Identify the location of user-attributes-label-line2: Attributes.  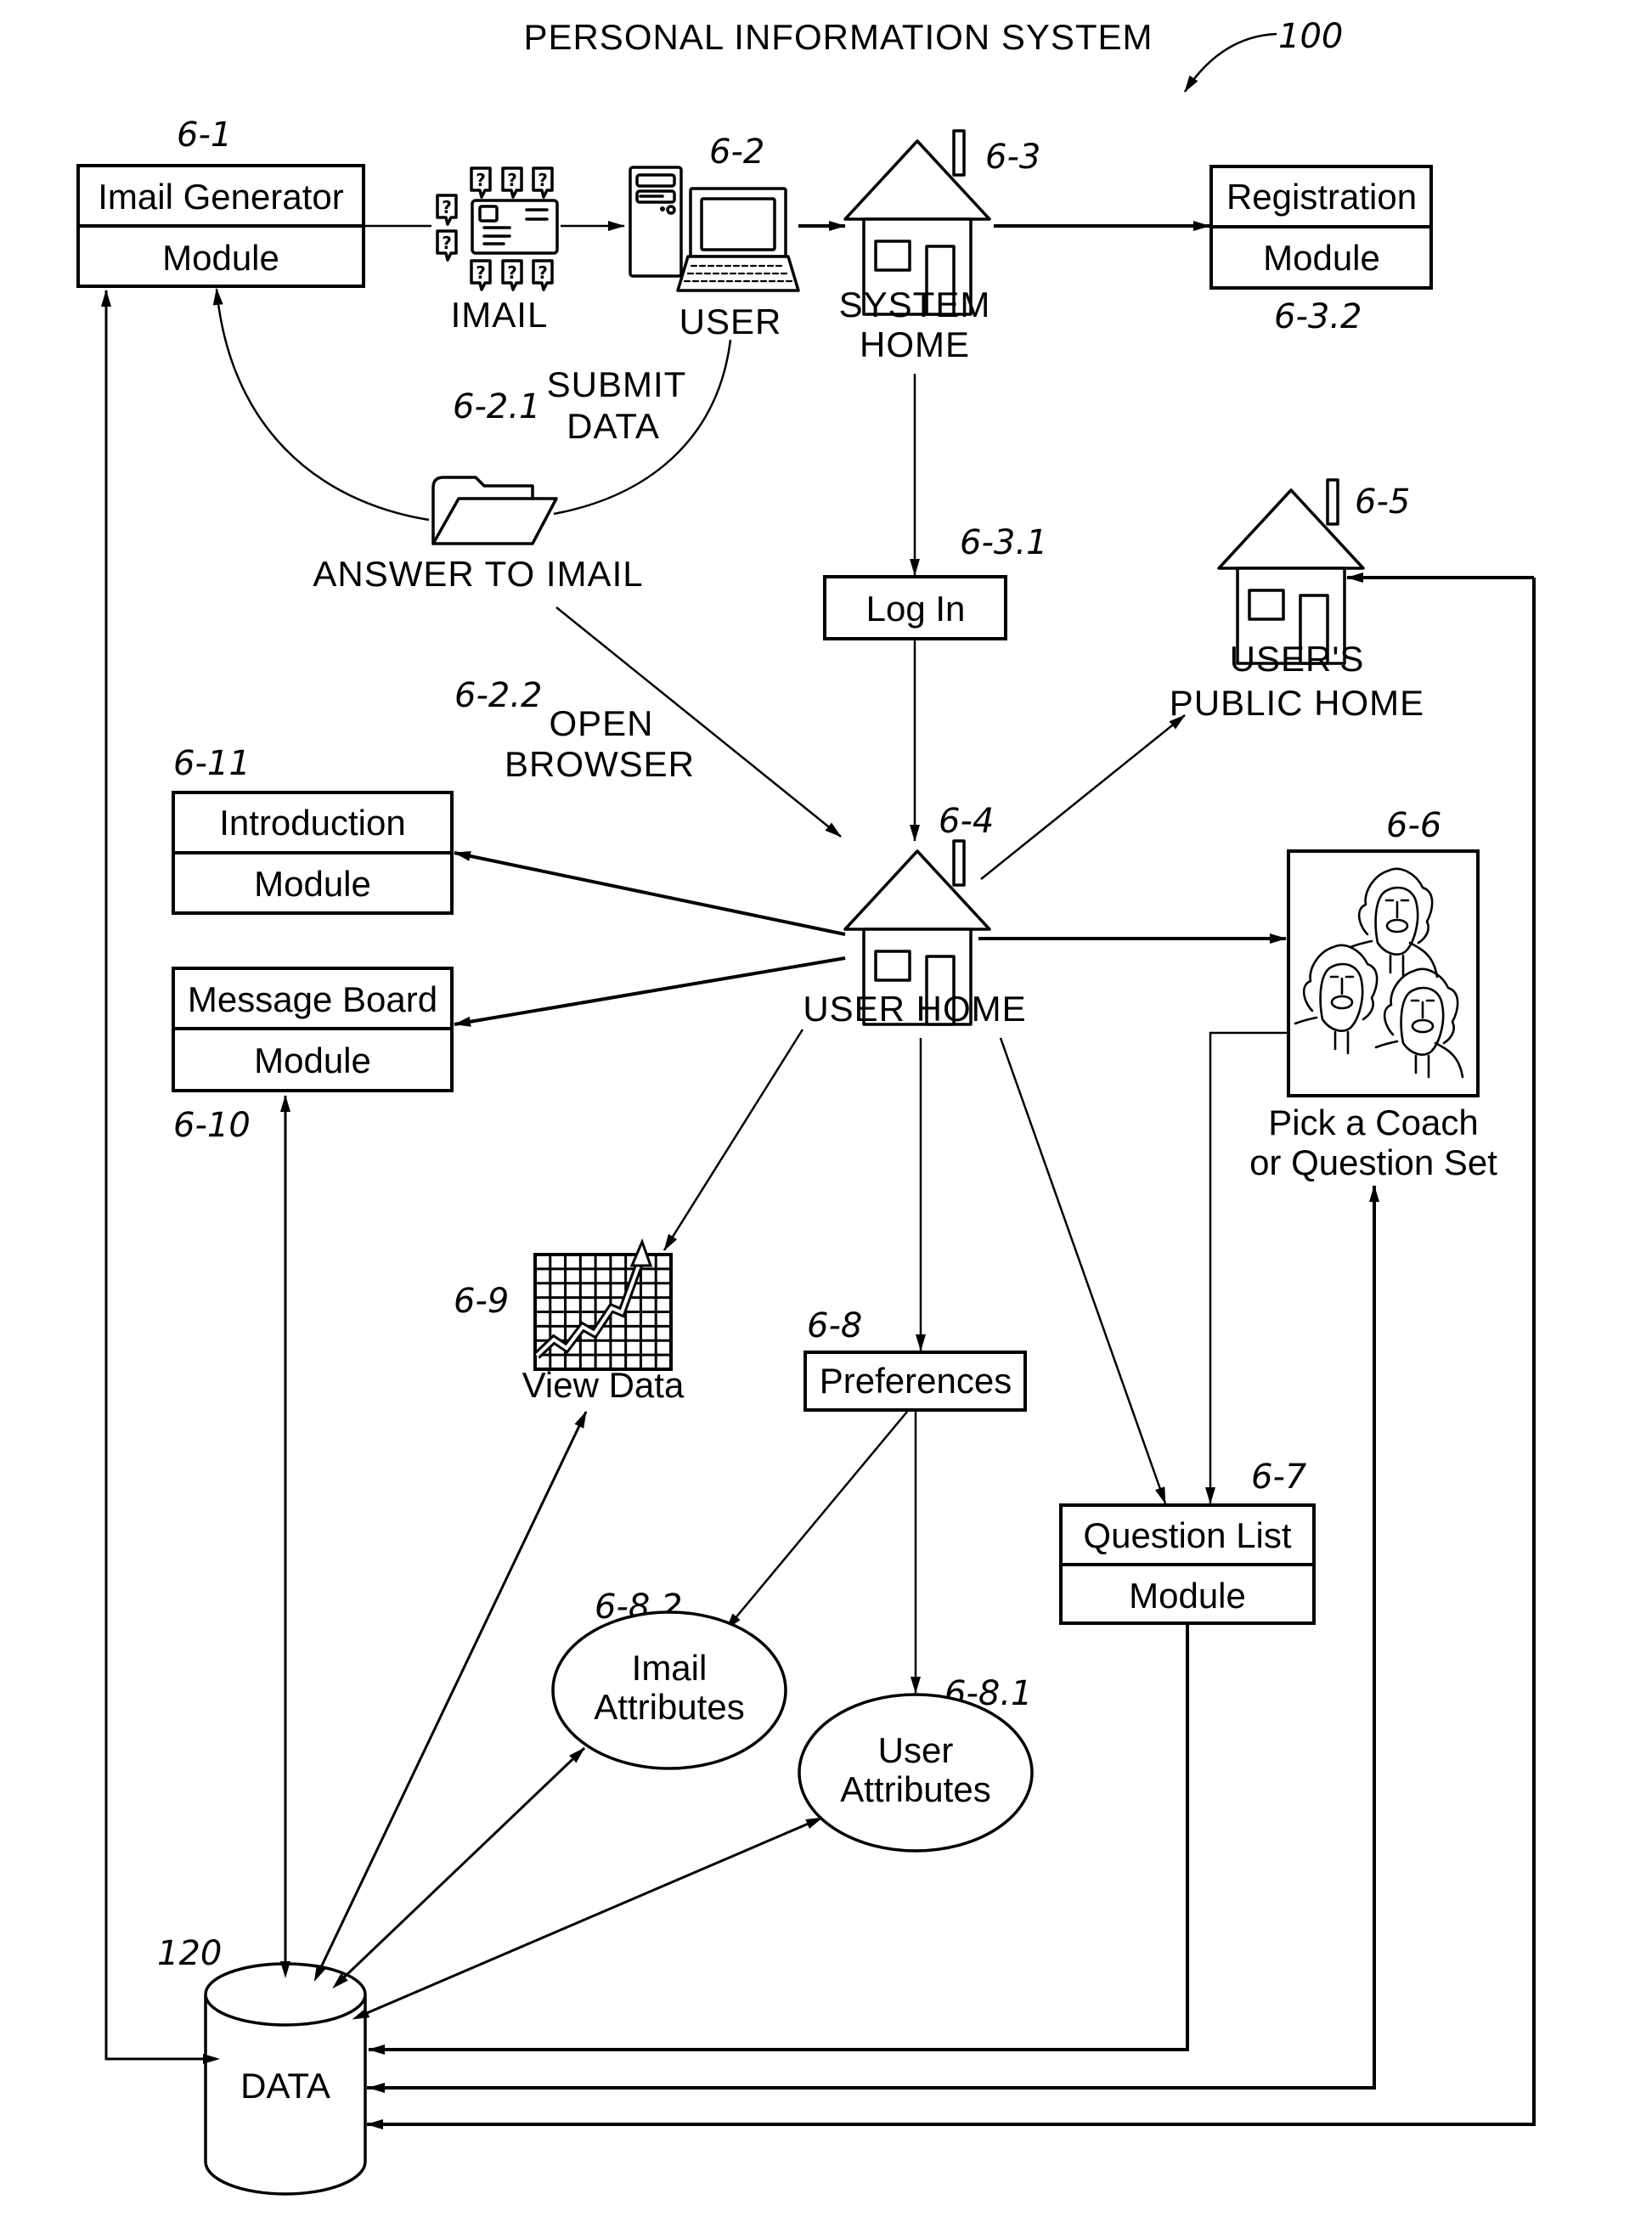
(915, 1789).